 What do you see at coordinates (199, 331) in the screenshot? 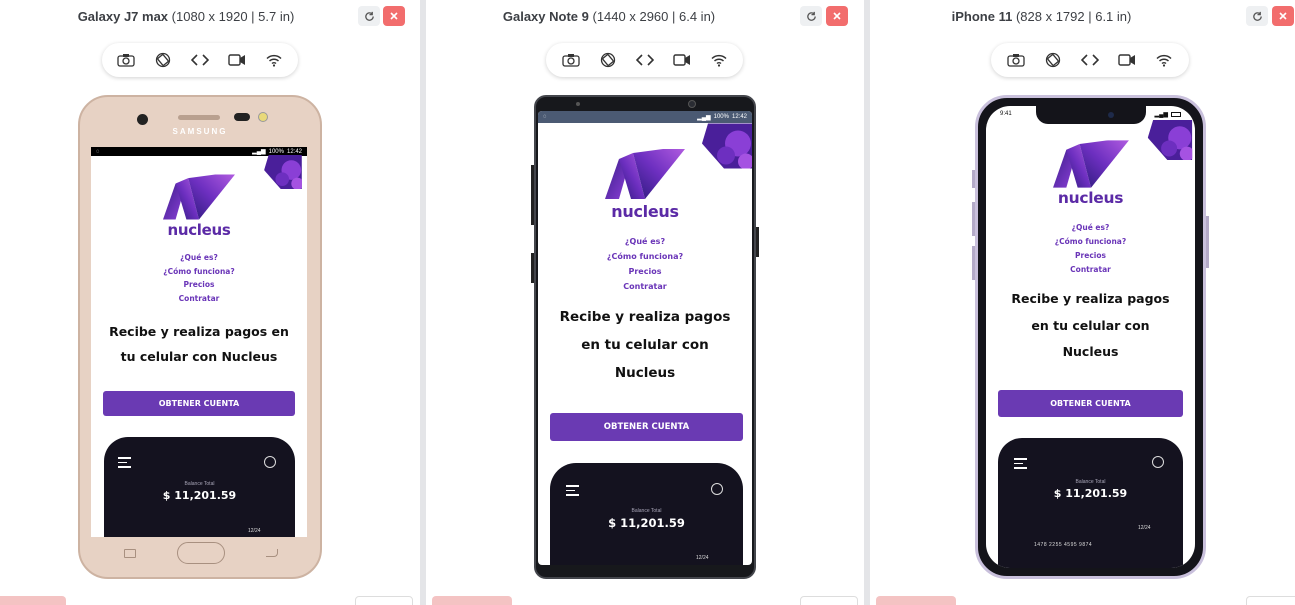
I see `headline-line: Recibe y realiza pagos en` at bounding box center [199, 331].